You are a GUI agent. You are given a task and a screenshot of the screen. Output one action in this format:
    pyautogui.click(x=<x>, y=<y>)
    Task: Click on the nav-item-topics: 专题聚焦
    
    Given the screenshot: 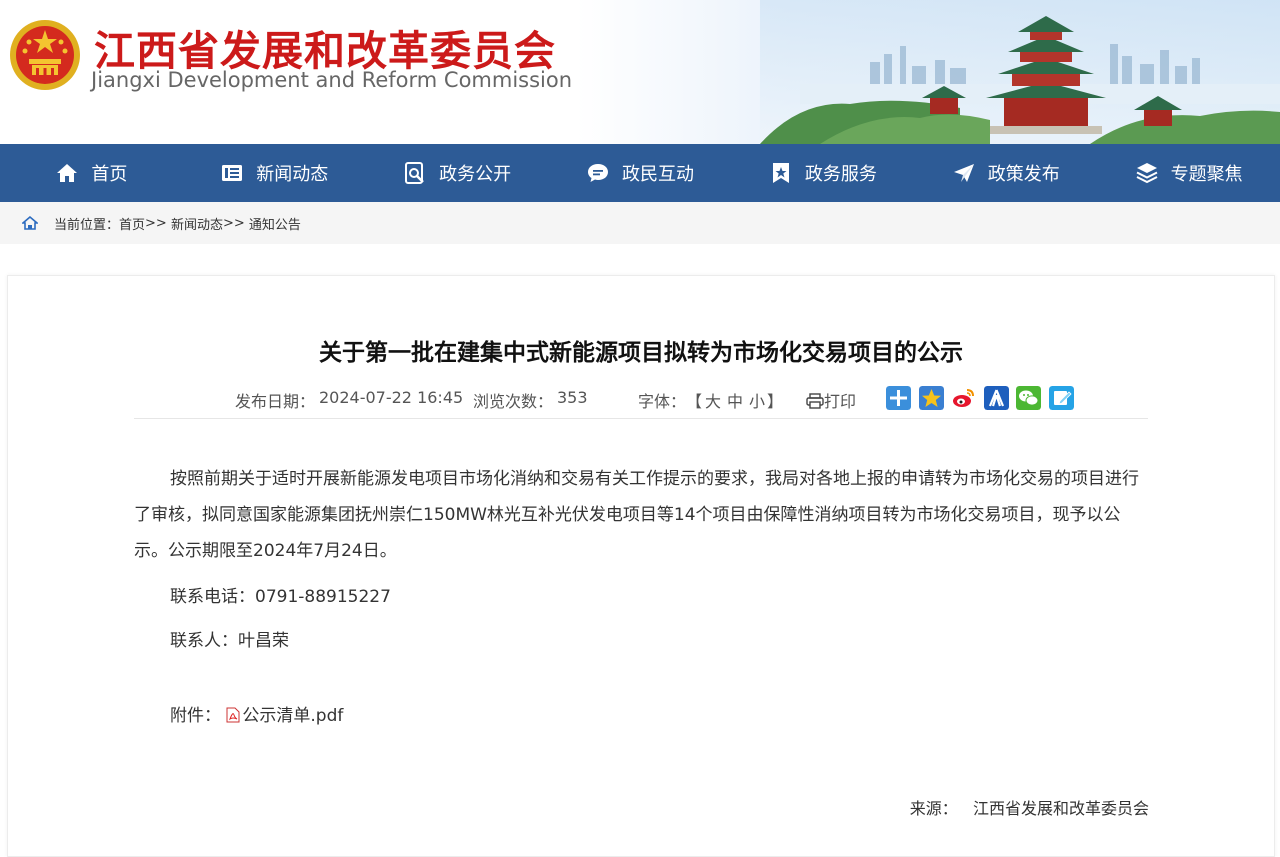 What is the action you would take?
    pyautogui.click(x=1188, y=173)
    